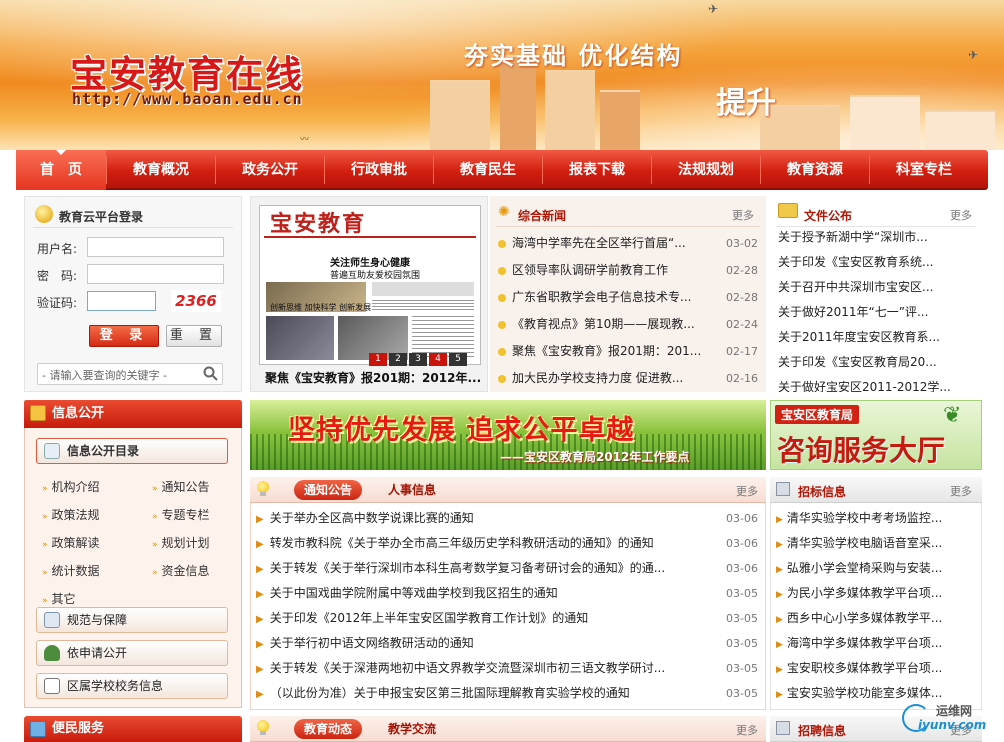 This screenshot has width=1004, height=742. I want to click on notice-item-title: 关于举行初中语文网络教研活动的通知, so click(490, 643).